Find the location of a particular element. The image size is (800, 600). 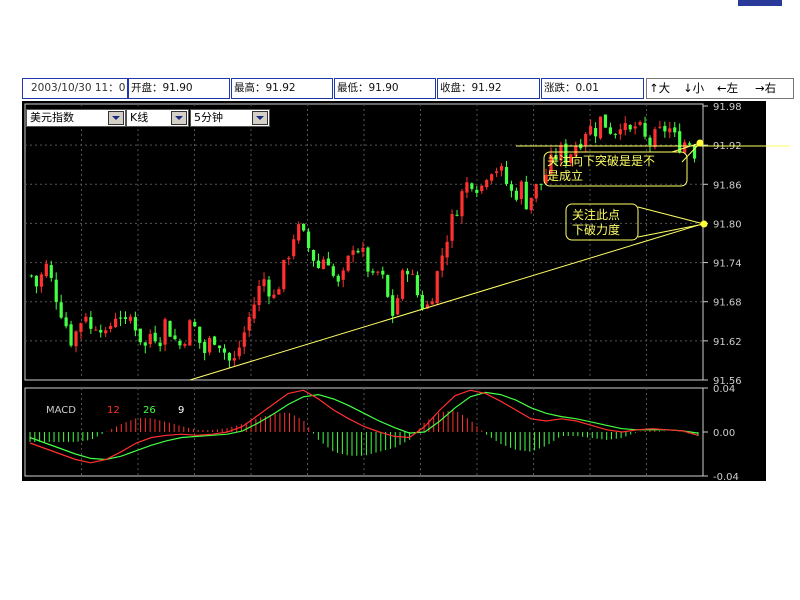

price-tick-label: 91.80 is located at coordinates (727, 224).